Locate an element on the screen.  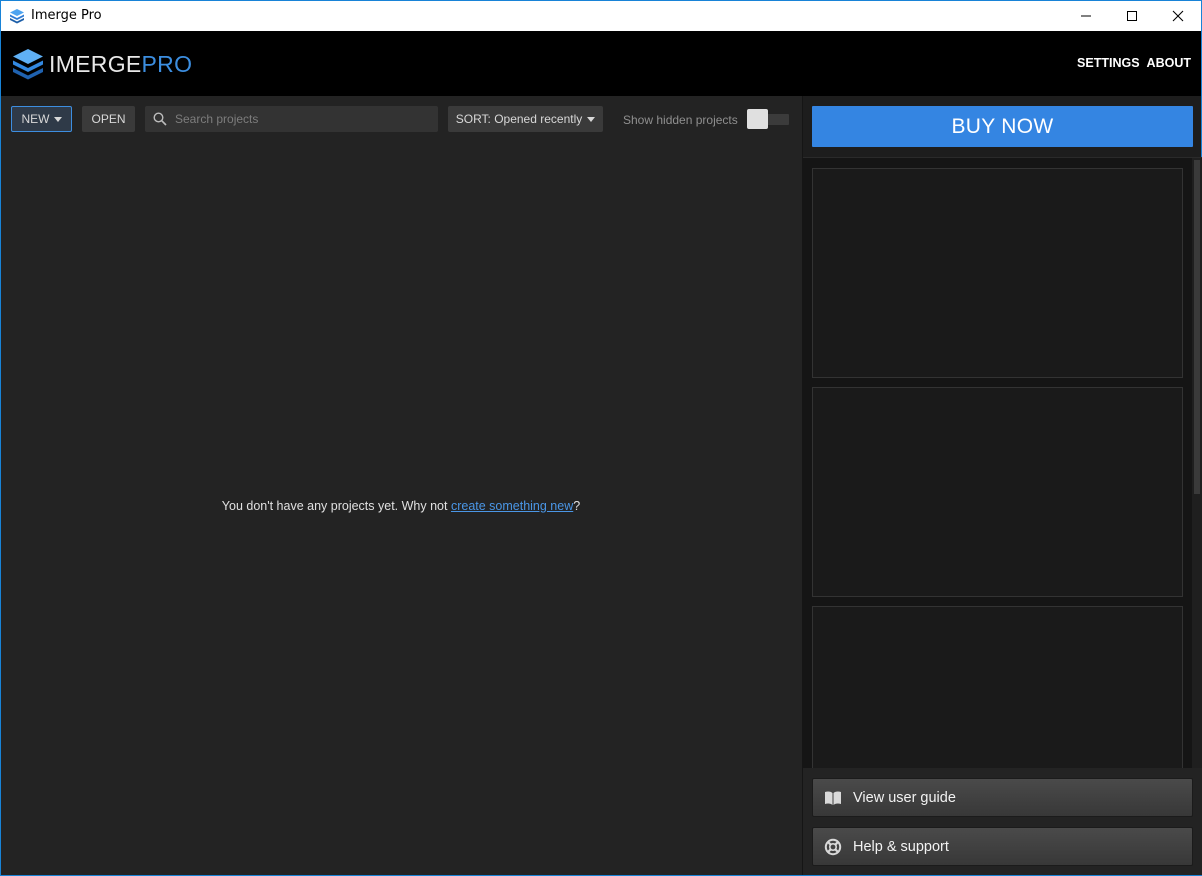
sort-dropdown: SORT: Opened recently is located at coordinates (525, 119).